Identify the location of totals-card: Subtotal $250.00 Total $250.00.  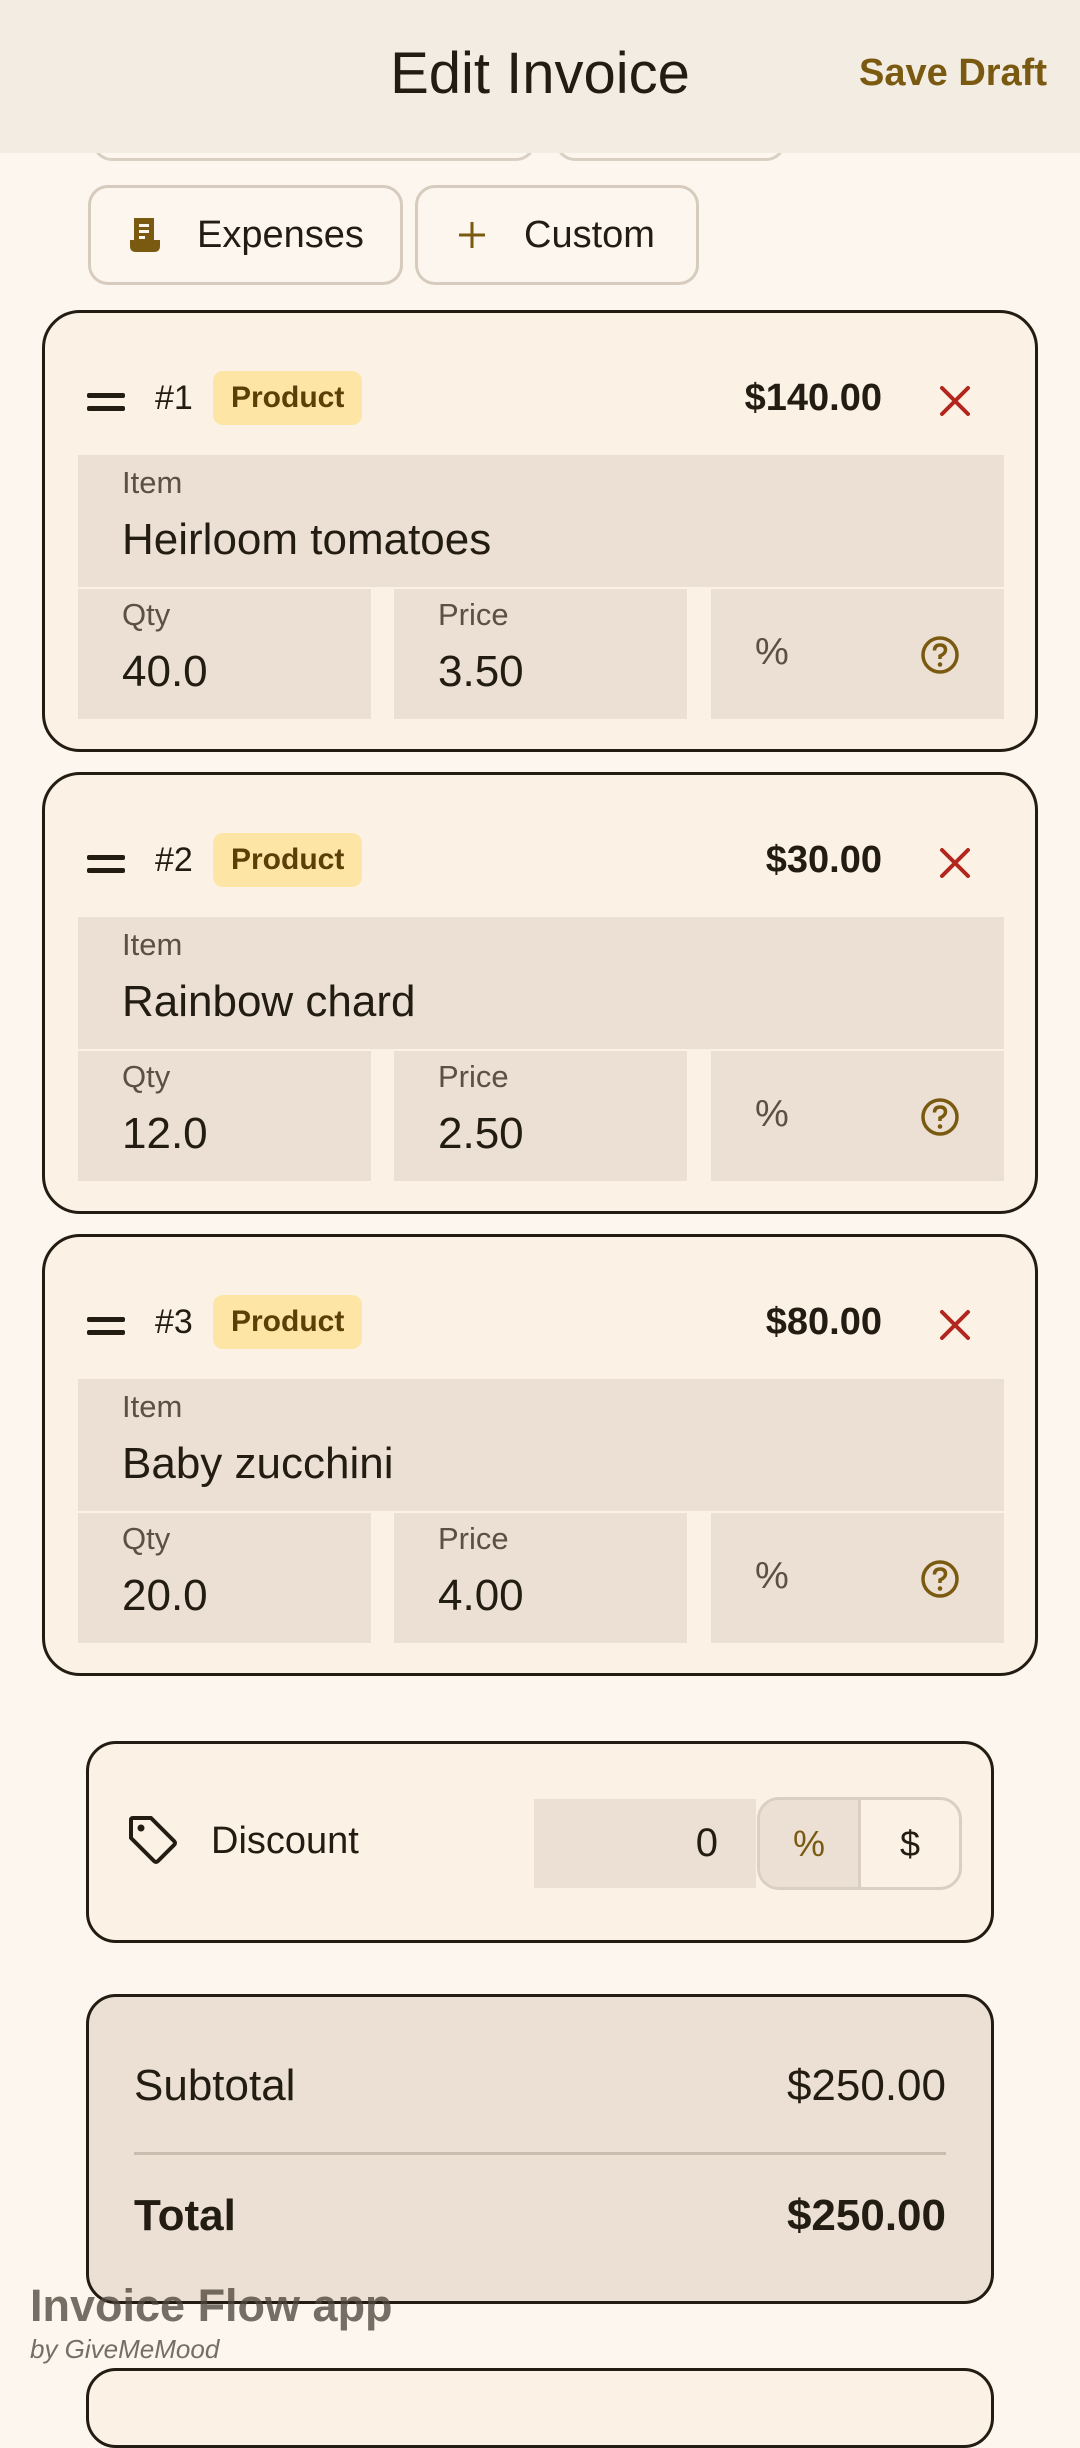
(540, 2149).